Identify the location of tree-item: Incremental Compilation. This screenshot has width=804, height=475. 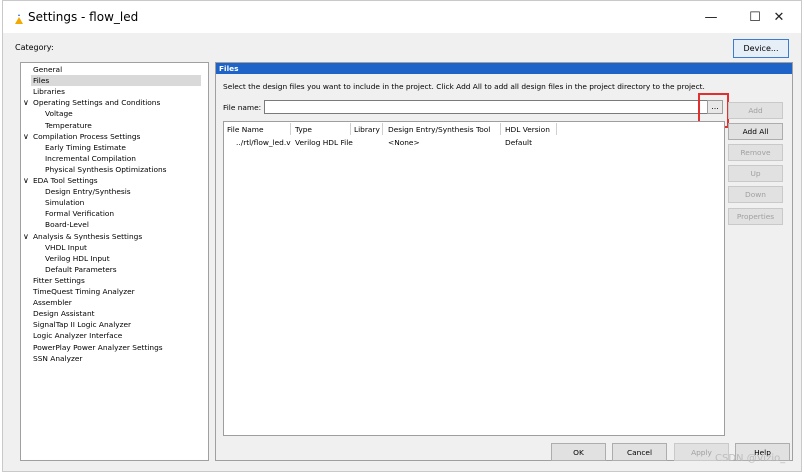
(90, 158).